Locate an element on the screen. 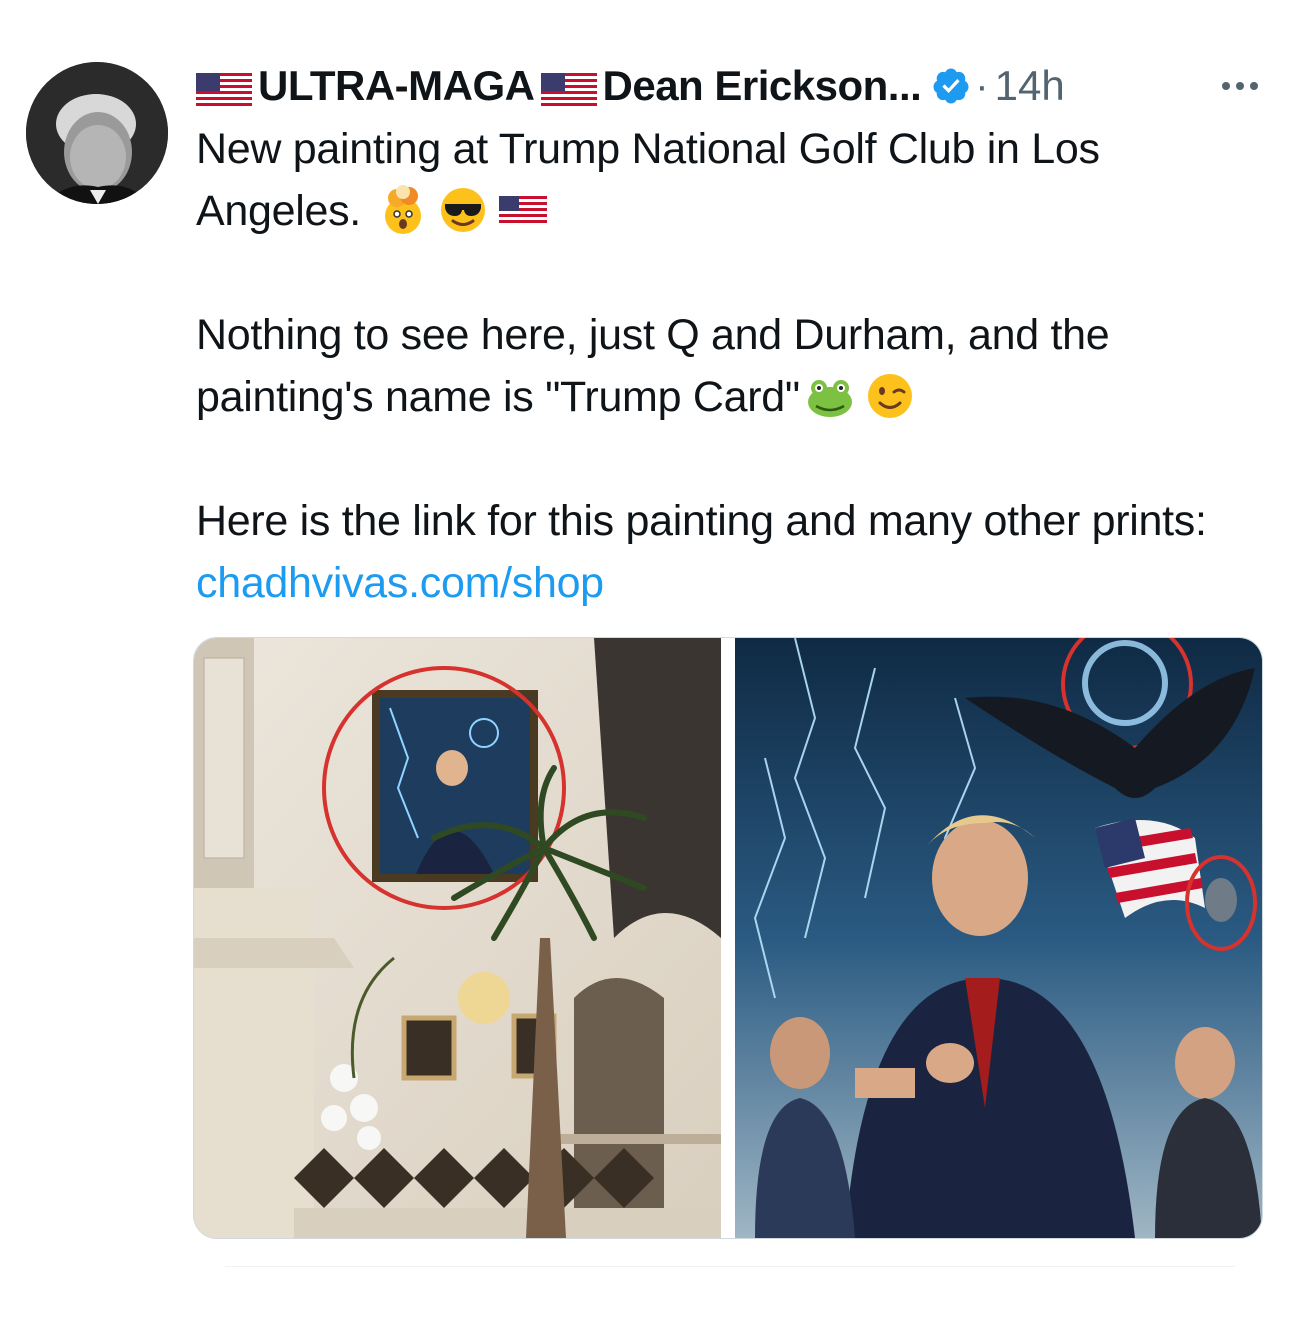 The width and height of the screenshot is (1290, 1320). author-prefix: ULTRA-MAGA is located at coordinates (396, 85).